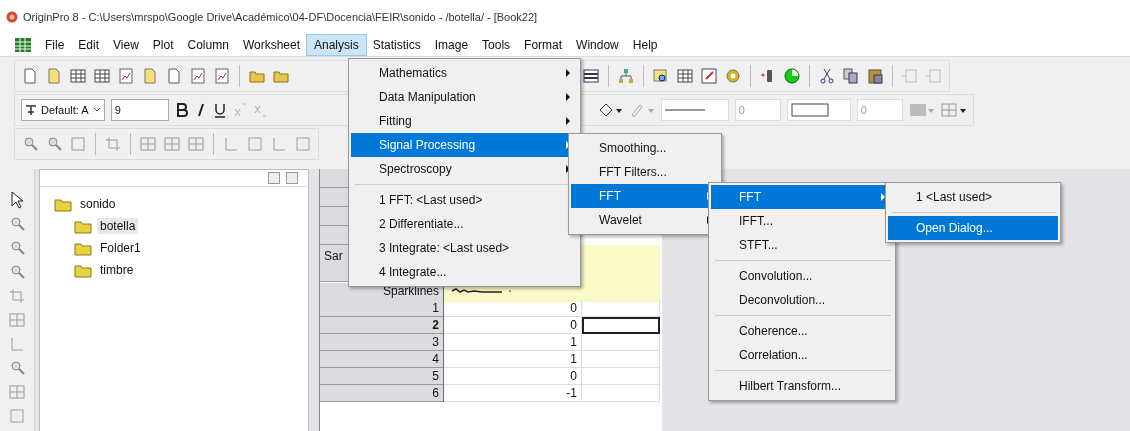 Image resolution: width=1130 pixels, height=431 pixels. What do you see at coordinates (271, 45) in the screenshot?
I see `menu-item: Worksheet` at bounding box center [271, 45].